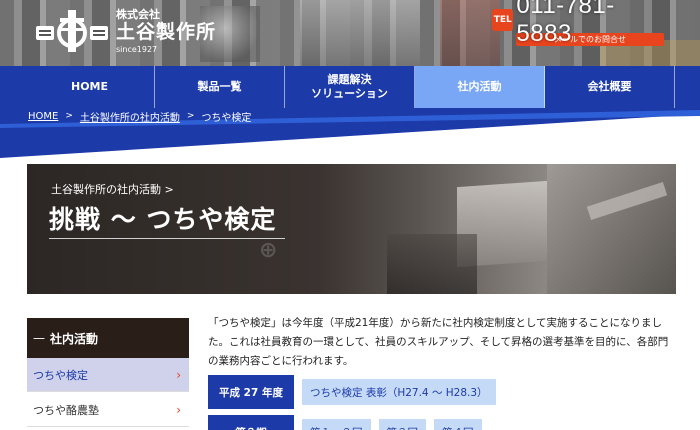 The height and width of the screenshot is (430, 700). I want to click on company-logo-mark, so click(72, 31).